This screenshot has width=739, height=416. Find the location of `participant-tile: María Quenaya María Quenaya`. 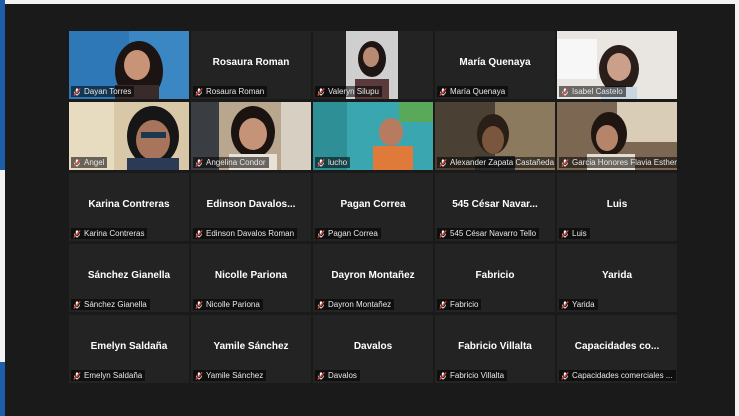

participant-tile: María Quenaya María Quenaya is located at coordinates (495, 65).